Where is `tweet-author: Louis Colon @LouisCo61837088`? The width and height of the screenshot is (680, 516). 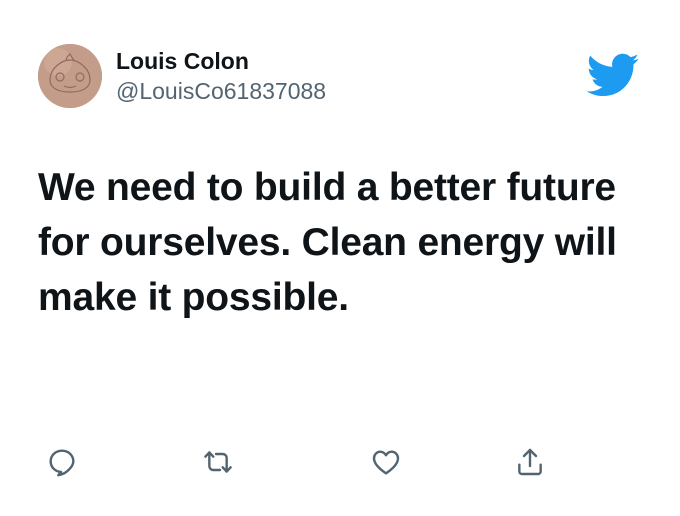 tweet-author: Louis Colon @LouisCo61837088 is located at coordinates (221, 76).